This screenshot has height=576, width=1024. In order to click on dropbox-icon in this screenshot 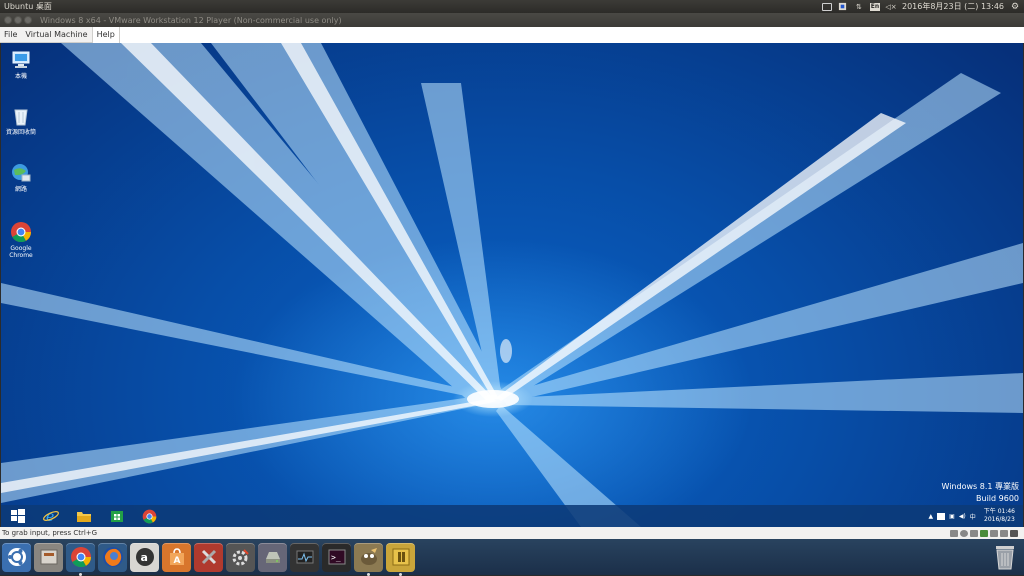, I will do `click(843, 6)`.